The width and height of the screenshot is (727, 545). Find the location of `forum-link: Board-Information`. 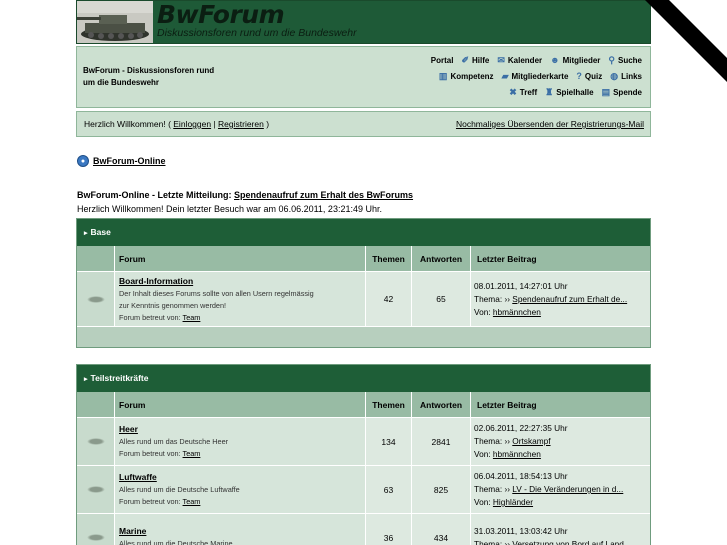

forum-link: Board-Information is located at coordinates (156, 281).